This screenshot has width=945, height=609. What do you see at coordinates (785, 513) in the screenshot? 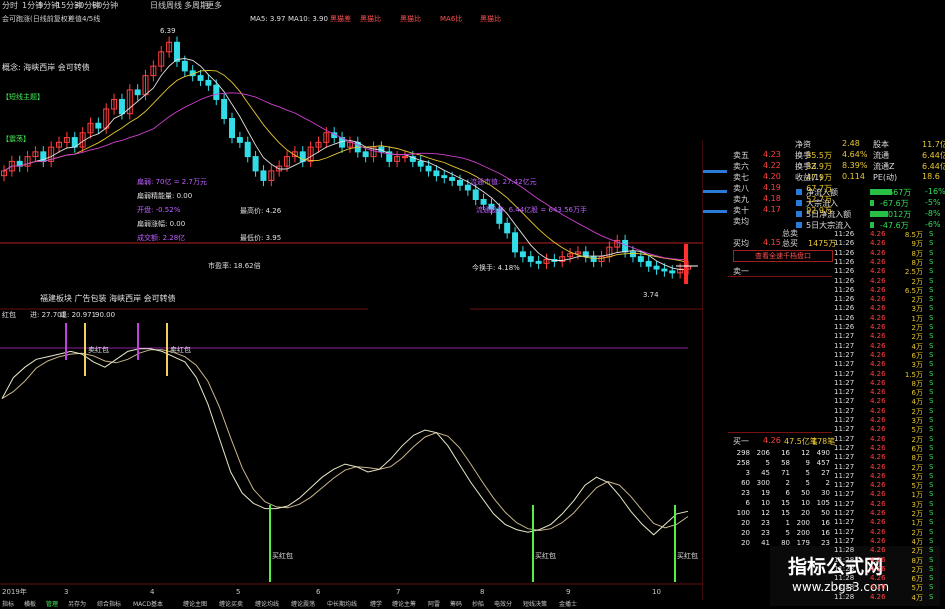
I see `queue-cell: 15` at bounding box center [785, 513].